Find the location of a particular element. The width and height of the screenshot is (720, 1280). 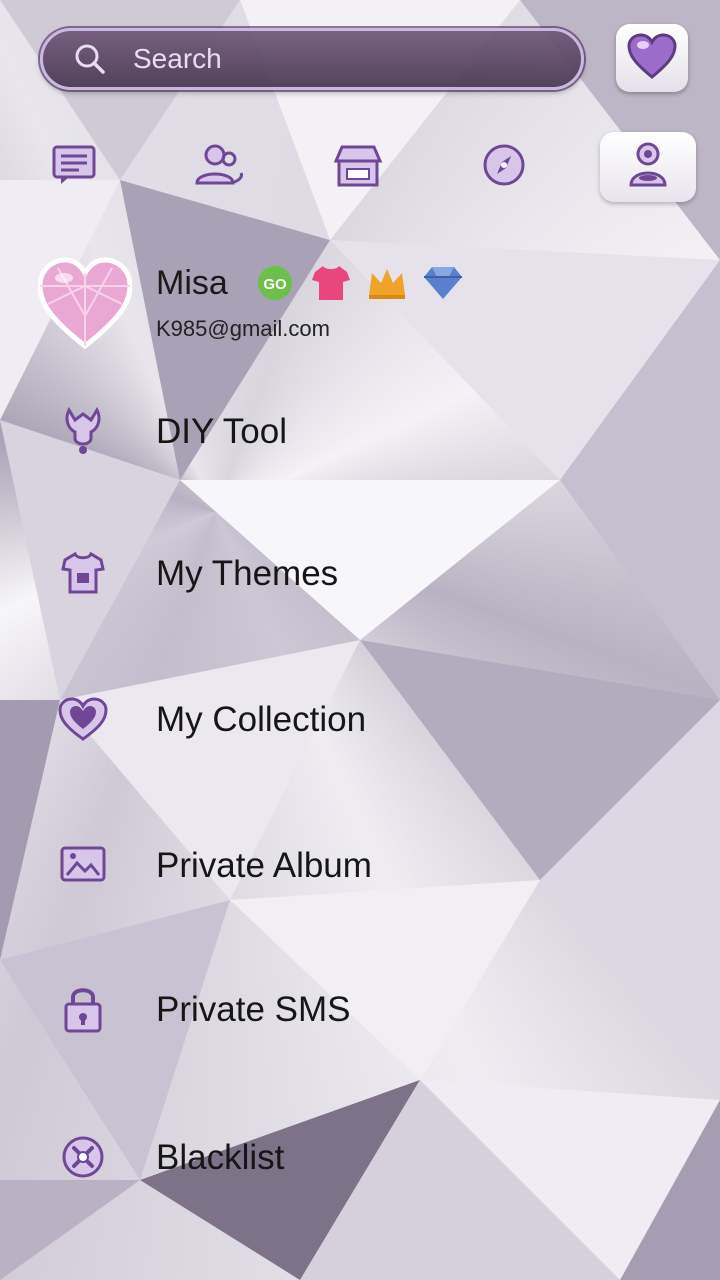

diamond-badge-icon is located at coordinates (443, 283).